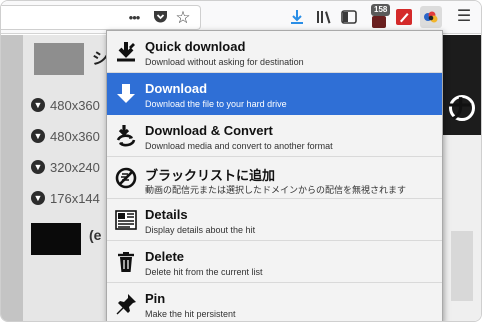  Describe the element at coordinates (126, 178) in the screenshot. I see `blacklist-prohibited-icon` at that location.